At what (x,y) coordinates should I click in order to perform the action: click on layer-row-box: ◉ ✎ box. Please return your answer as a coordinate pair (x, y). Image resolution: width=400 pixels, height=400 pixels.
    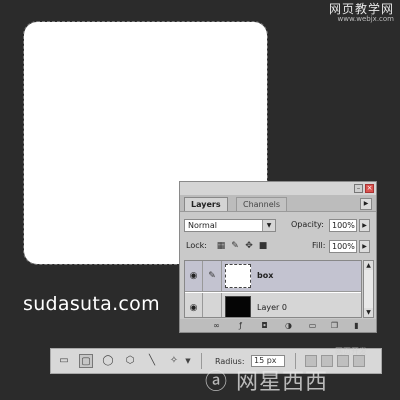
    Looking at the image, I should click on (273, 276).